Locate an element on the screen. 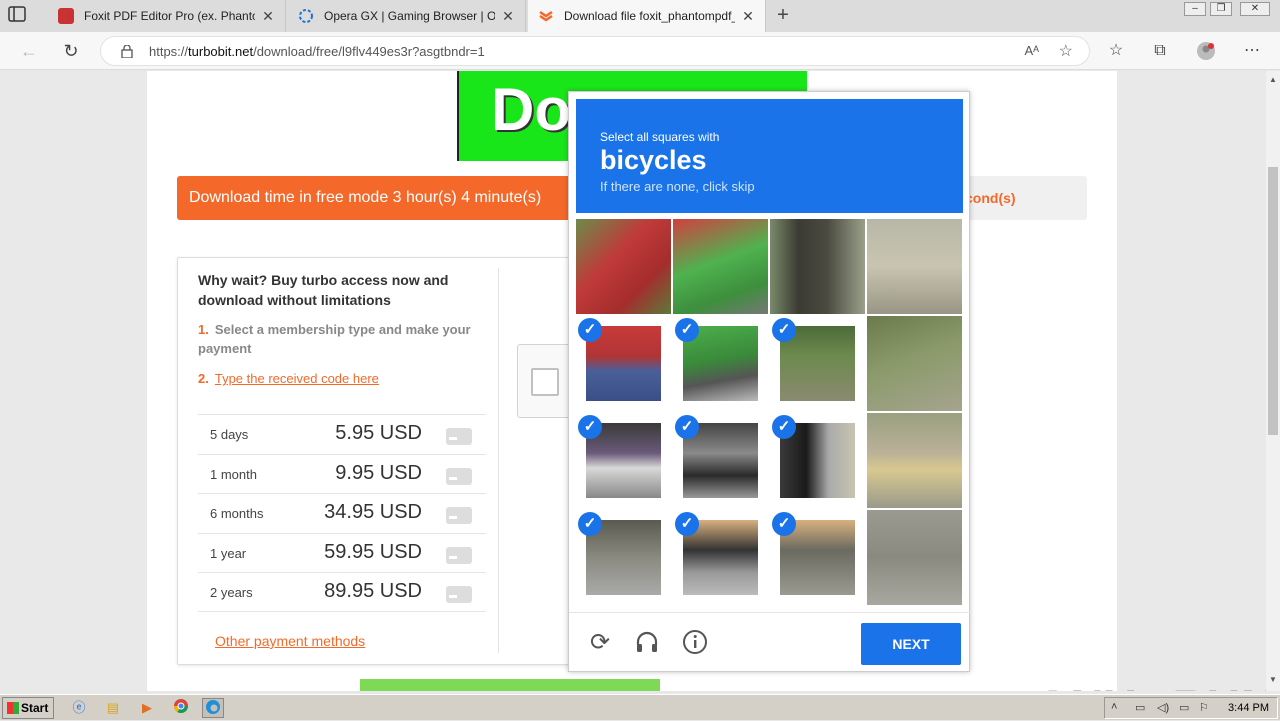 Image resolution: width=1280 pixels, height=721 pixels. price-period: 6 months is located at coordinates (237, 513).